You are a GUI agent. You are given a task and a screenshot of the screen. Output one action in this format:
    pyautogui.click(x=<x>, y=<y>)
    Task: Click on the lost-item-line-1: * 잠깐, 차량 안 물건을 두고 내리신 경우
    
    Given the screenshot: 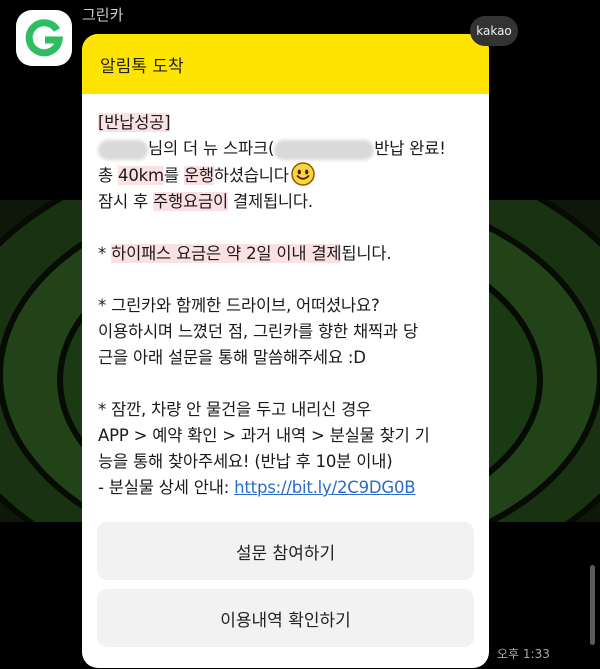 What is the action you would take?
    pyautogui.click(x=235, y=409)
    